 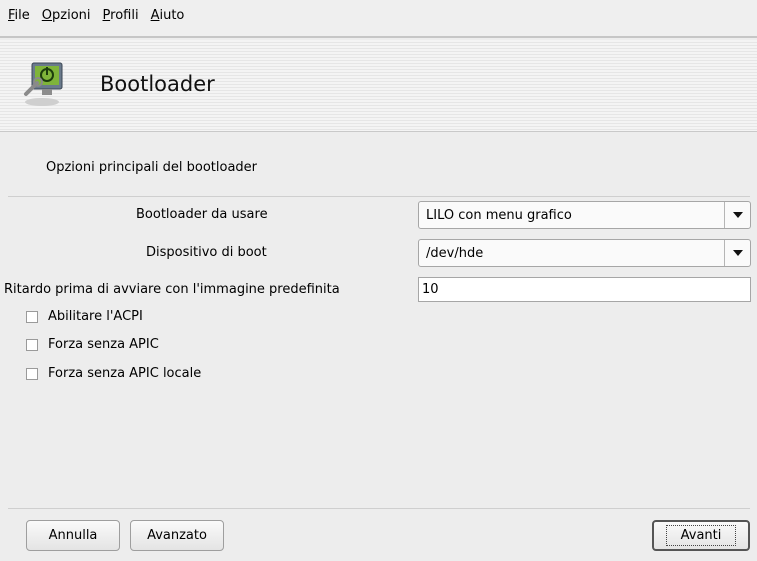 What do you see at coordinates (177, 535) in the screenshot?
I see `advanced-button: Avanzato` at bounding box center [177, 535].